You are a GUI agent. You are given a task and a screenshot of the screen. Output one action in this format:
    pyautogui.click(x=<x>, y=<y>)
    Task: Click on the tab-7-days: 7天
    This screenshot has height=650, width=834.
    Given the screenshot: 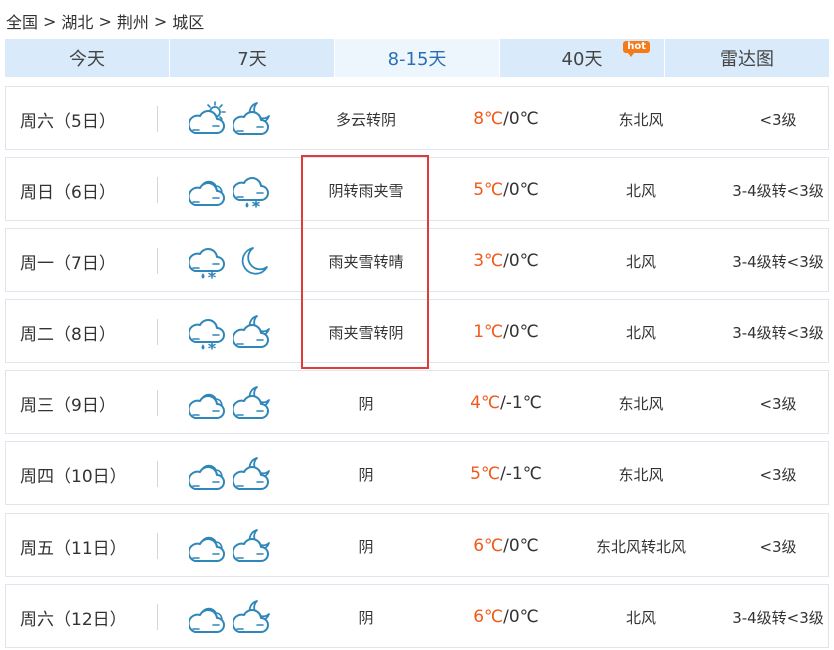 What is the action you would take?
    pyautogui.click(x=252, y=58)
    